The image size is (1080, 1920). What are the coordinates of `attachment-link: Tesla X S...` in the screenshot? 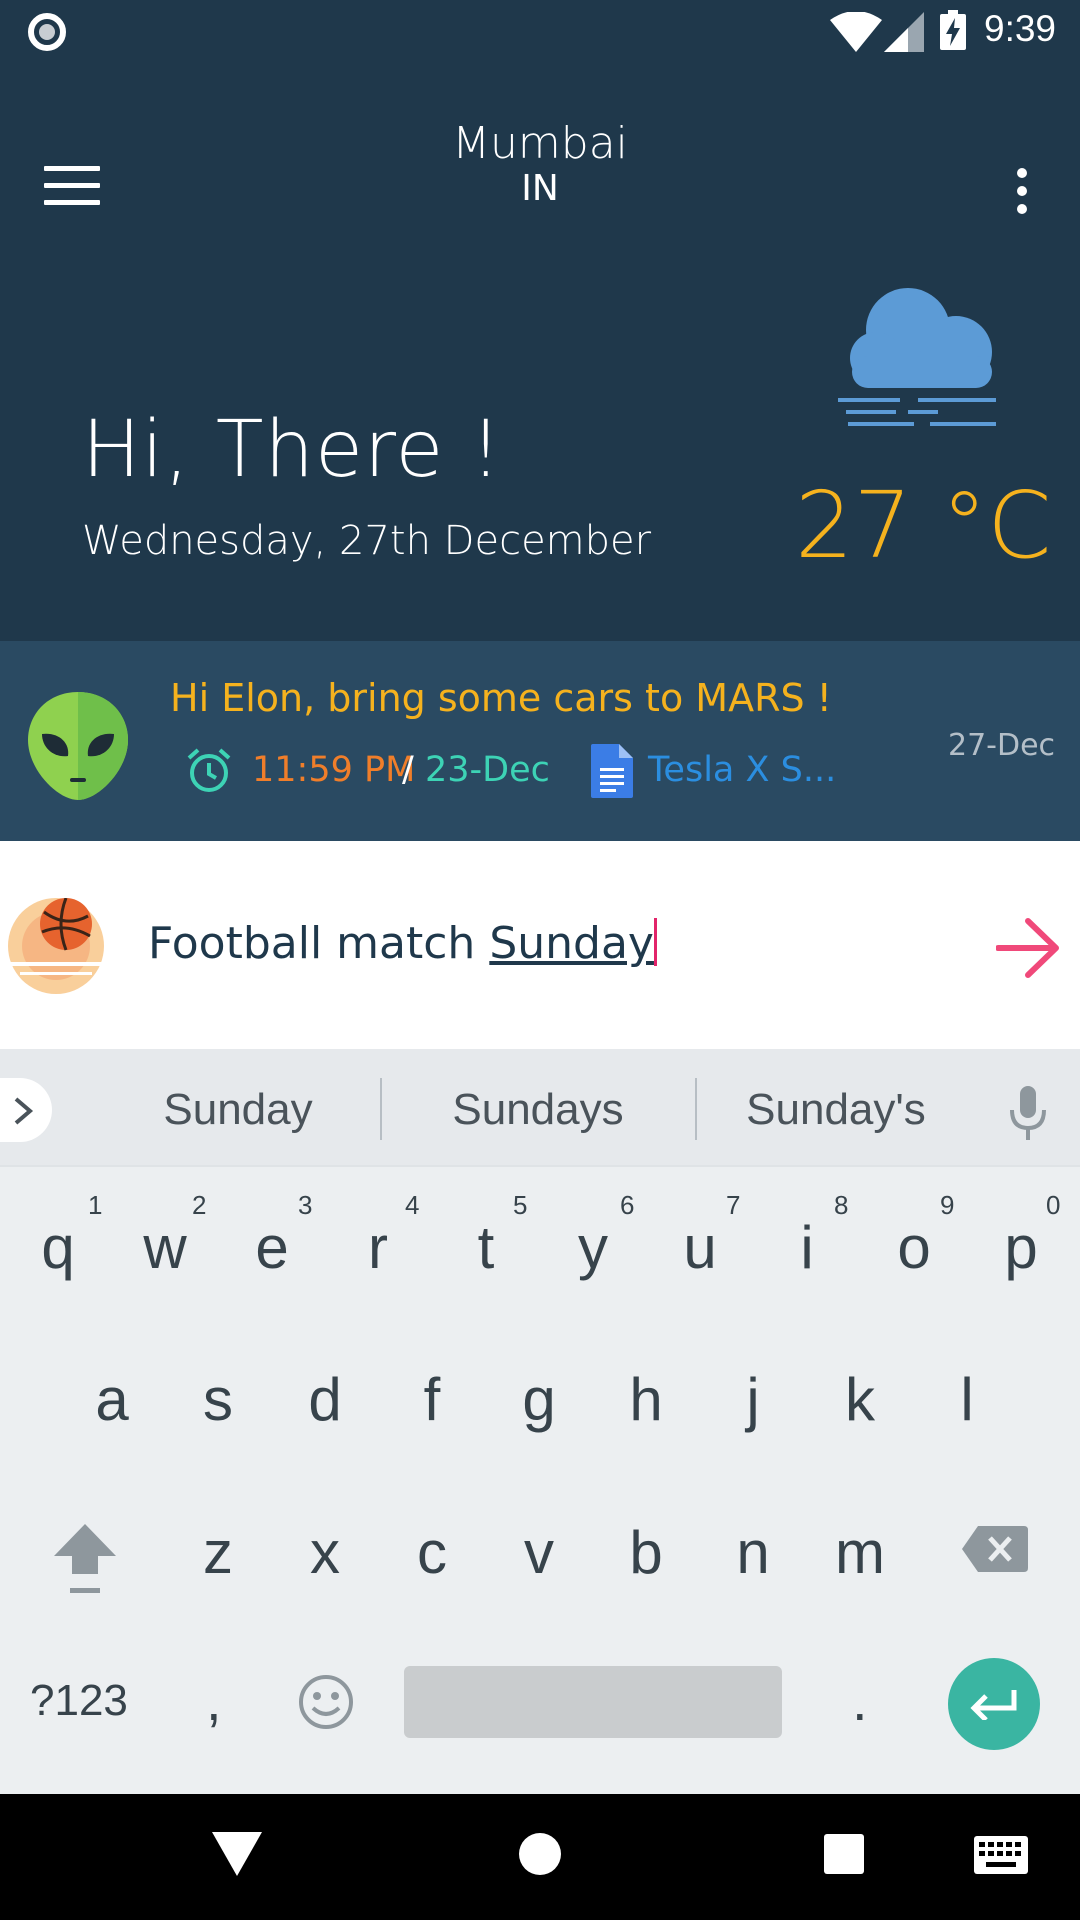 It's located at (742, 770).